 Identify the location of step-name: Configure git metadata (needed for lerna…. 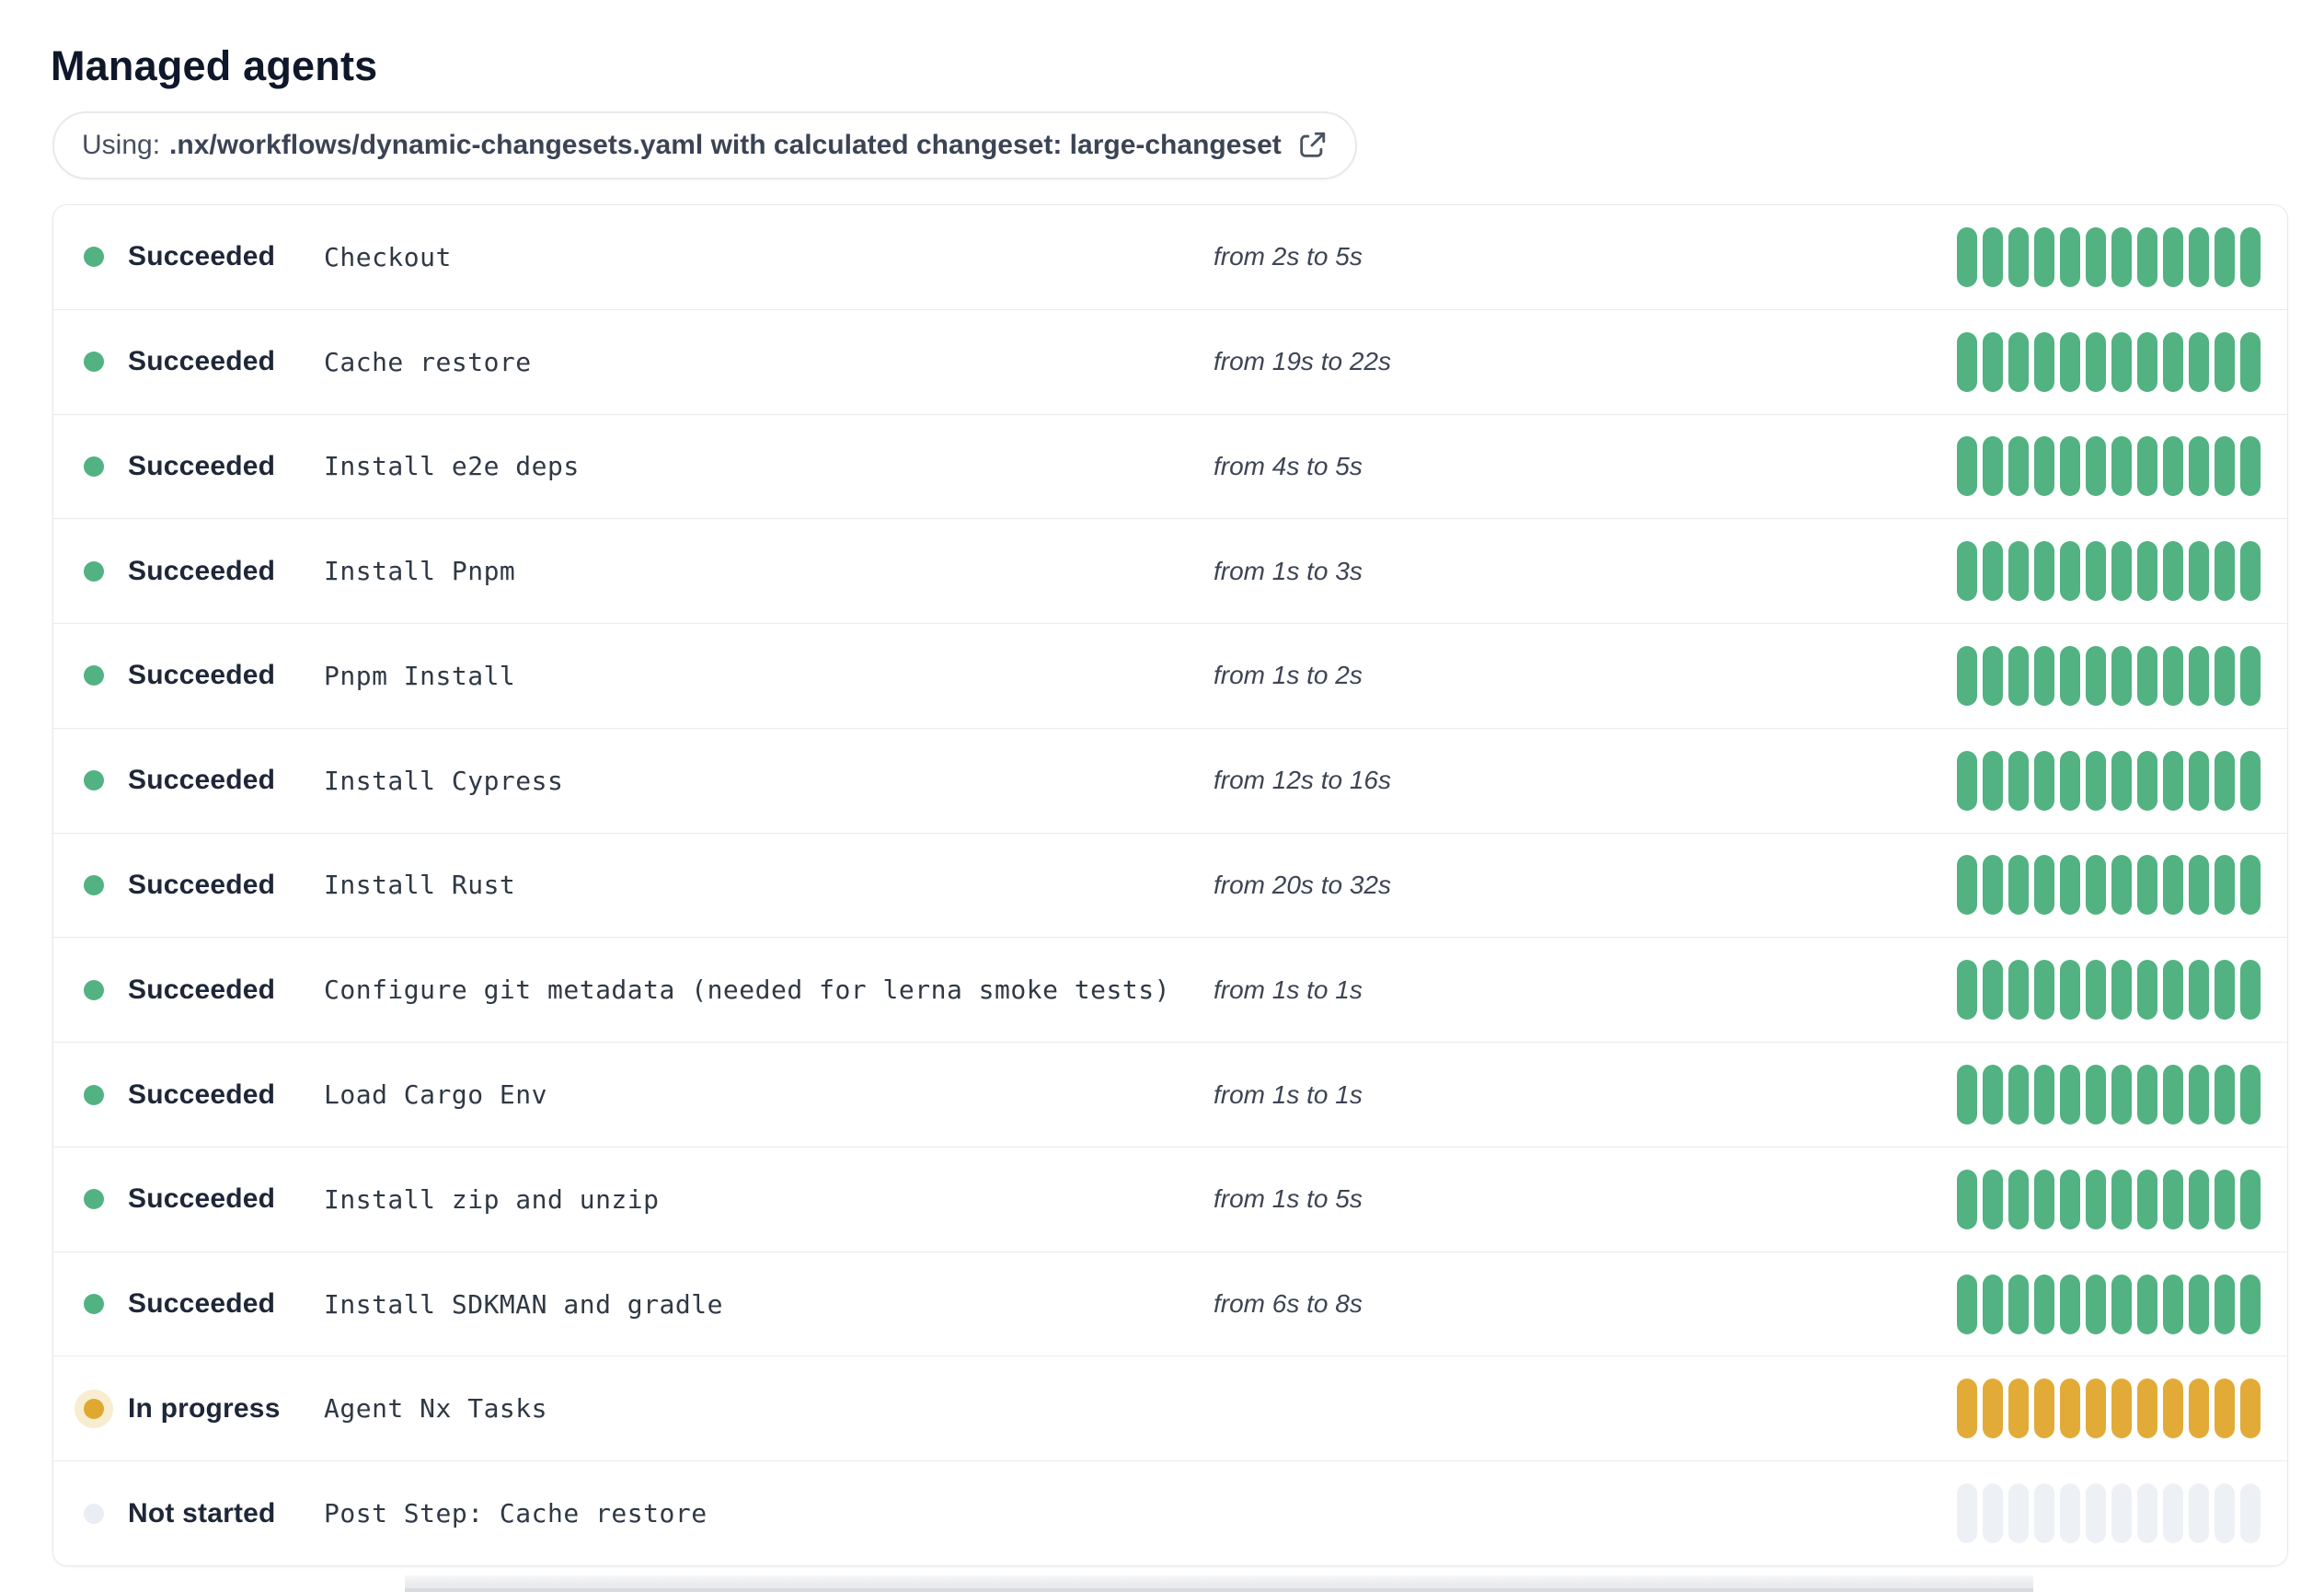
(747, 990).